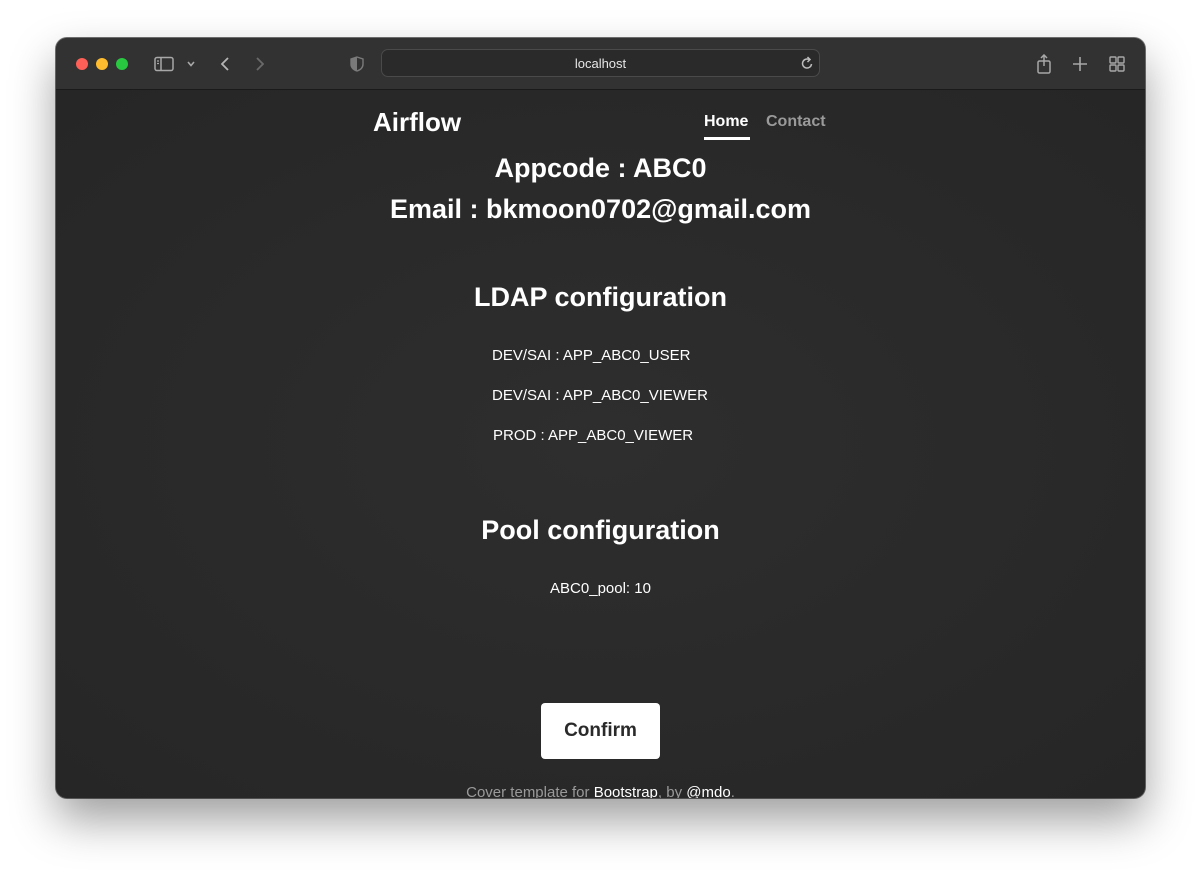 The width and height of the screenshot is (1201, 873). Describe the element at coordinates (164, 64) in the screenshot. I see `sidebar-icon` at that location.